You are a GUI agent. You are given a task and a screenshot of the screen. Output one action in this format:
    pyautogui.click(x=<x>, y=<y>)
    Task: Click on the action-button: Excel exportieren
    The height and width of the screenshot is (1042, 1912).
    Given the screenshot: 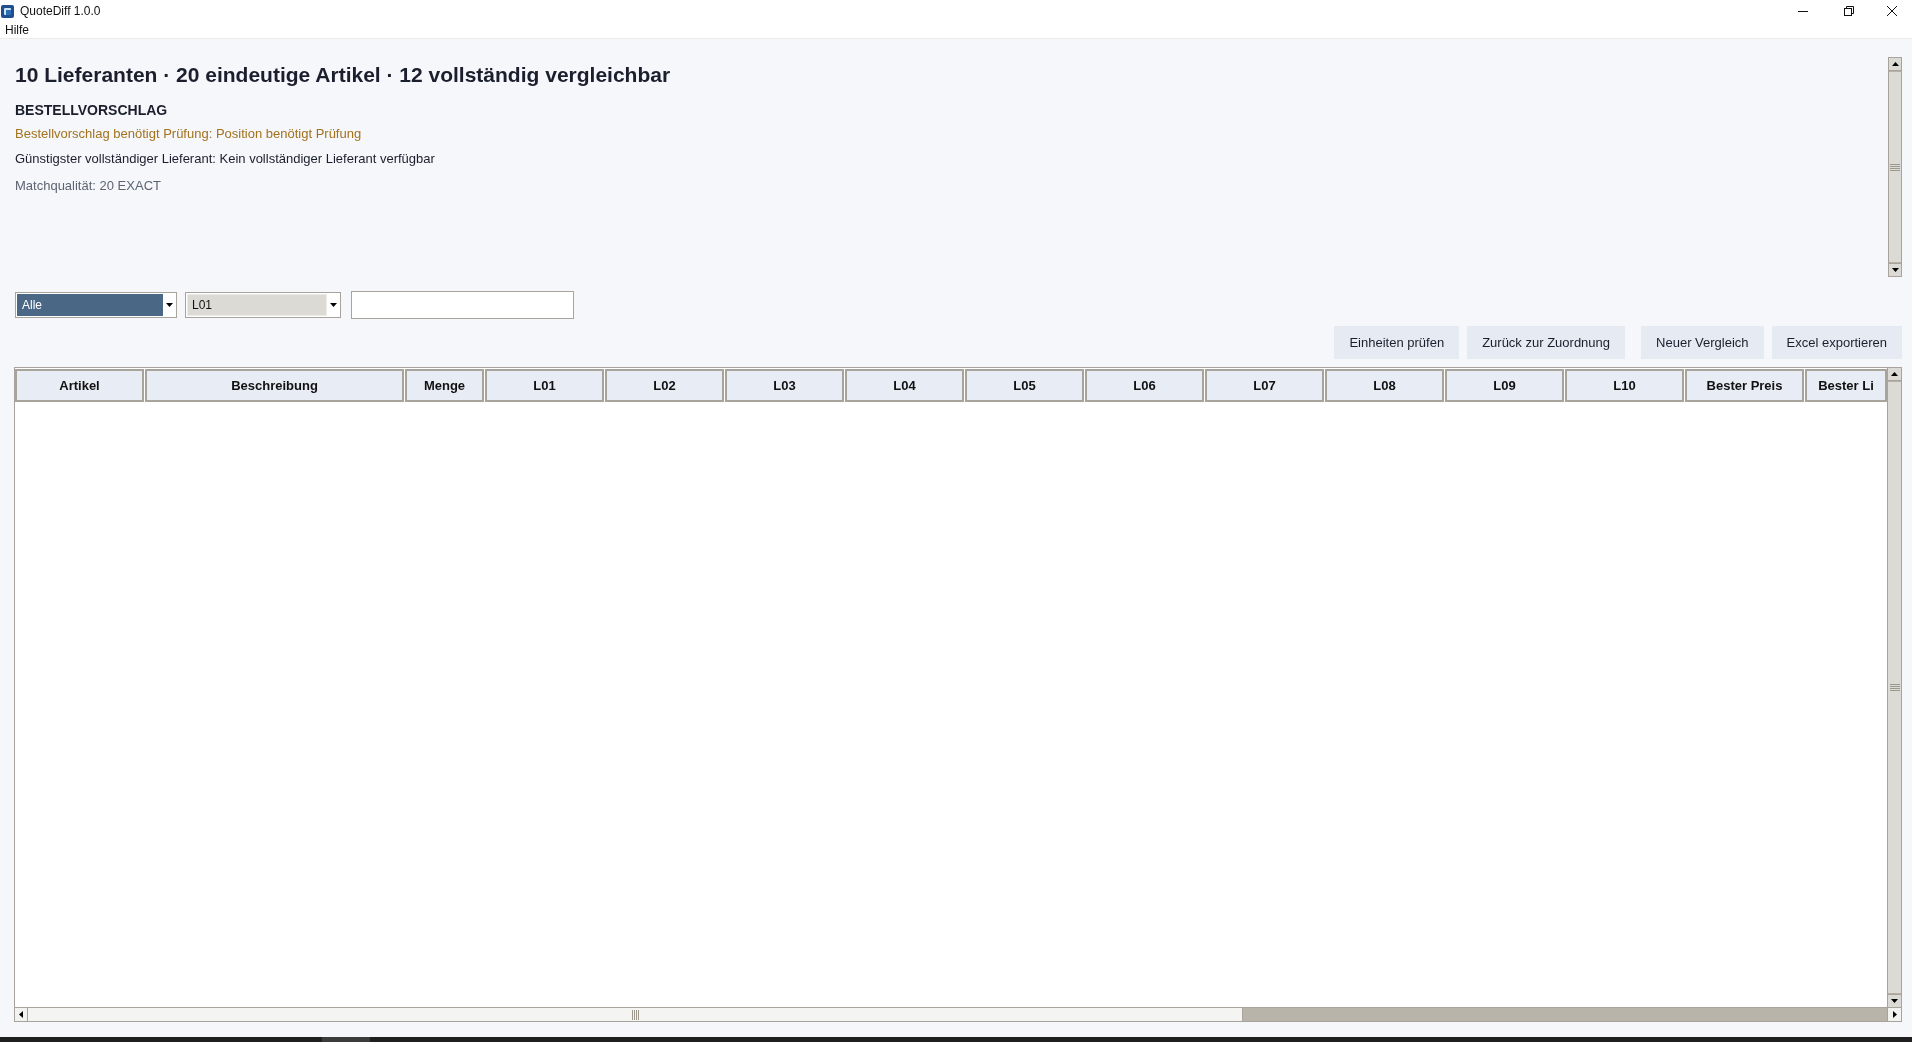 What is the action you would take?
    pyautogui.click(x=1836, y=342)
    